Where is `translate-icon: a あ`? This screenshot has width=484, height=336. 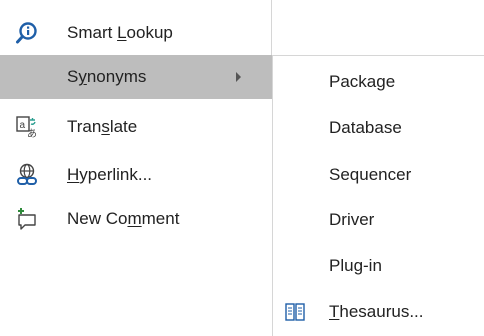 translate-icon: a あ is located at coordinates (27, 127).